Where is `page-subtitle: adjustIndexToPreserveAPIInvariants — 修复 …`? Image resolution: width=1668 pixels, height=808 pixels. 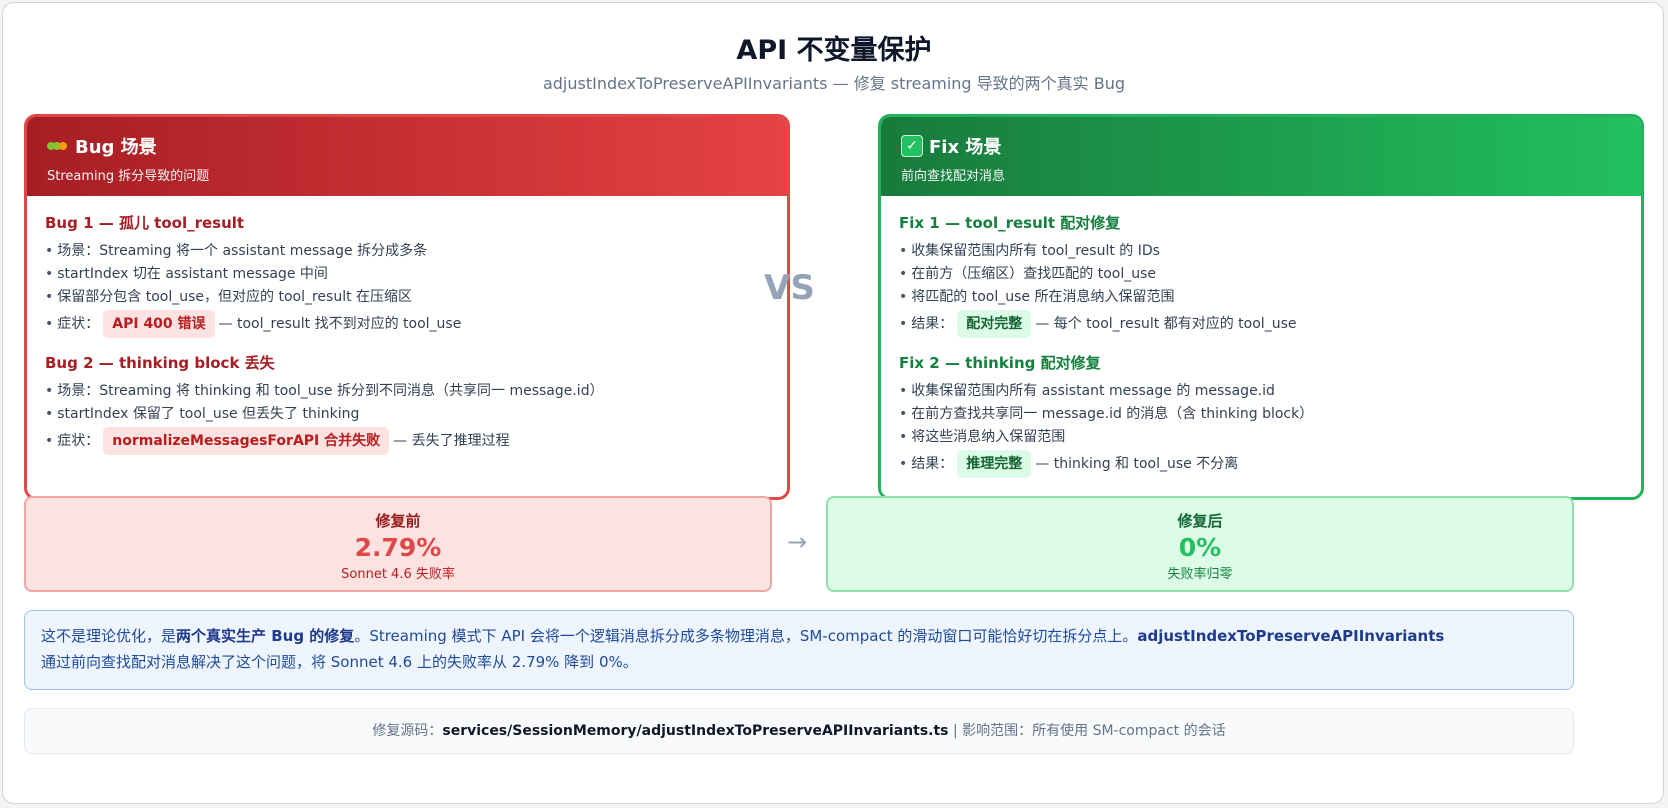
page-subtitle: adjustIndexToPreserveAPIInvariants — 修复 … is located at coordinates (834, 83).